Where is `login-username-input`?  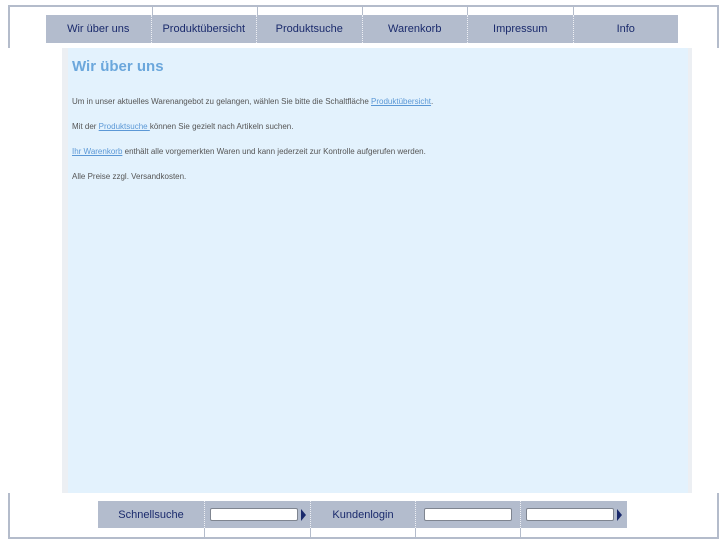 login-username-input is located at coordinates (468, 514).